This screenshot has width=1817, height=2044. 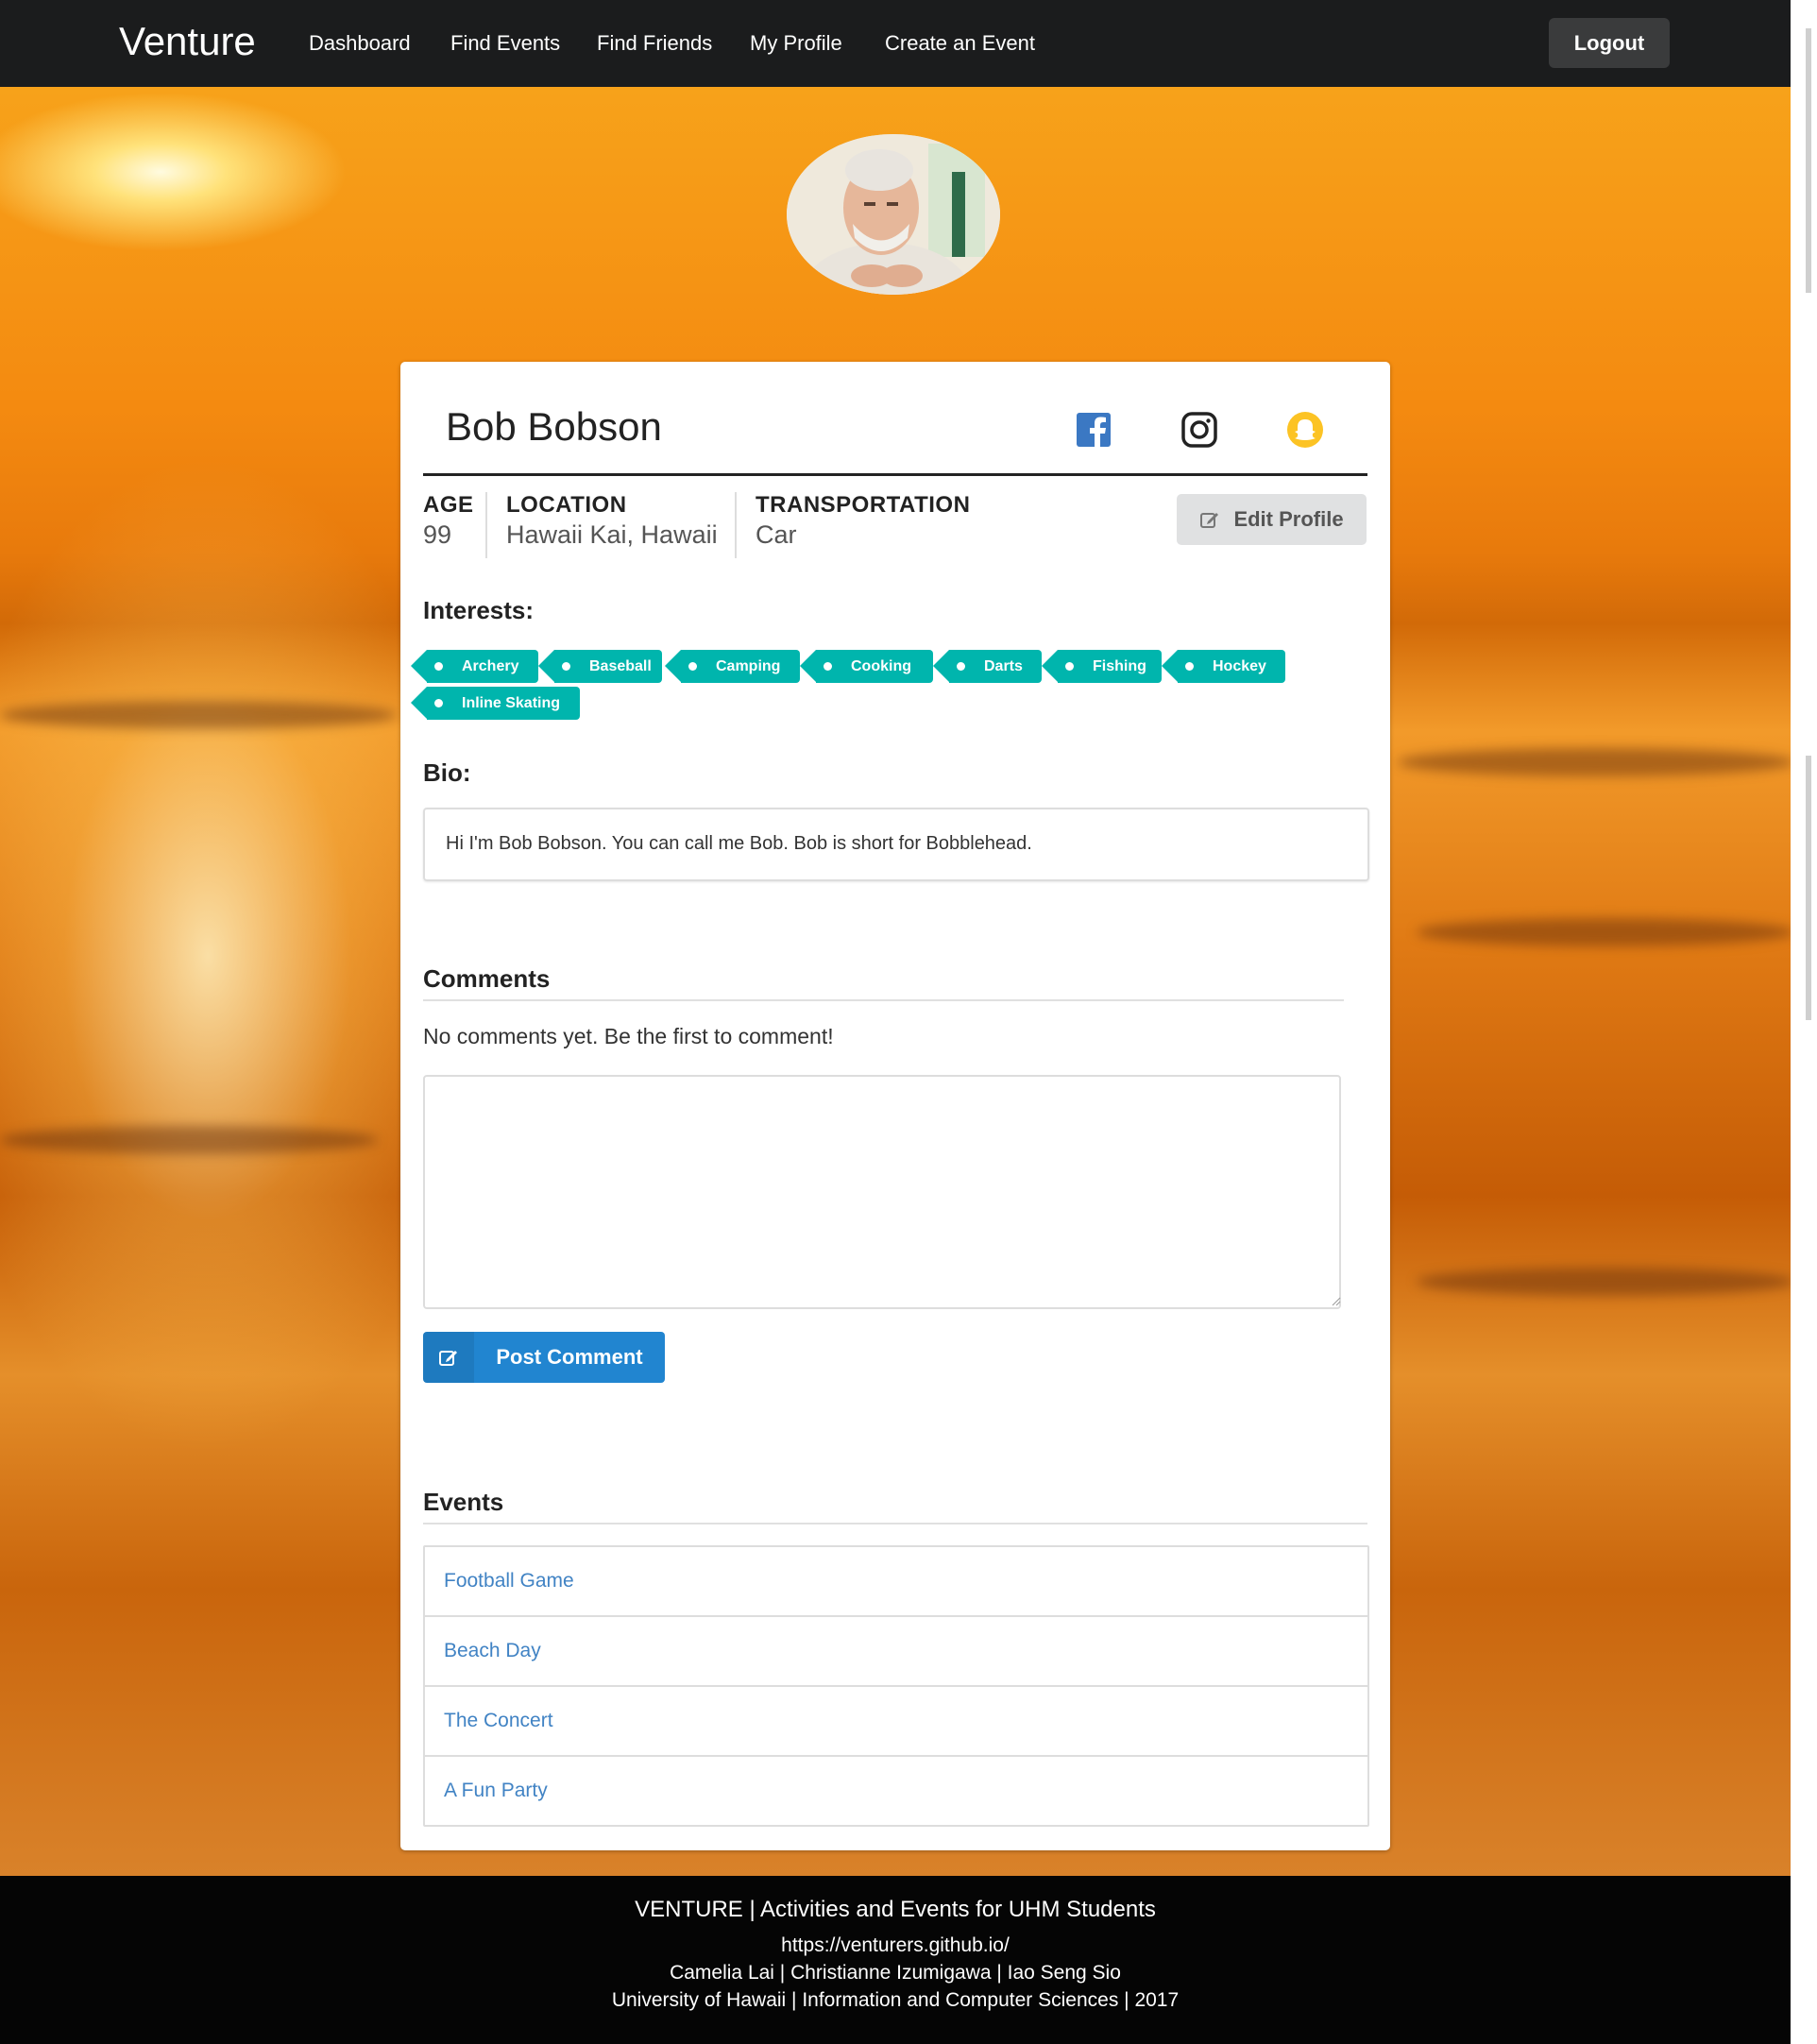 What do you see at coordinates (448, 505) in the screenshot?
I see `age-label: AGE` at bounding box center [448, 505].